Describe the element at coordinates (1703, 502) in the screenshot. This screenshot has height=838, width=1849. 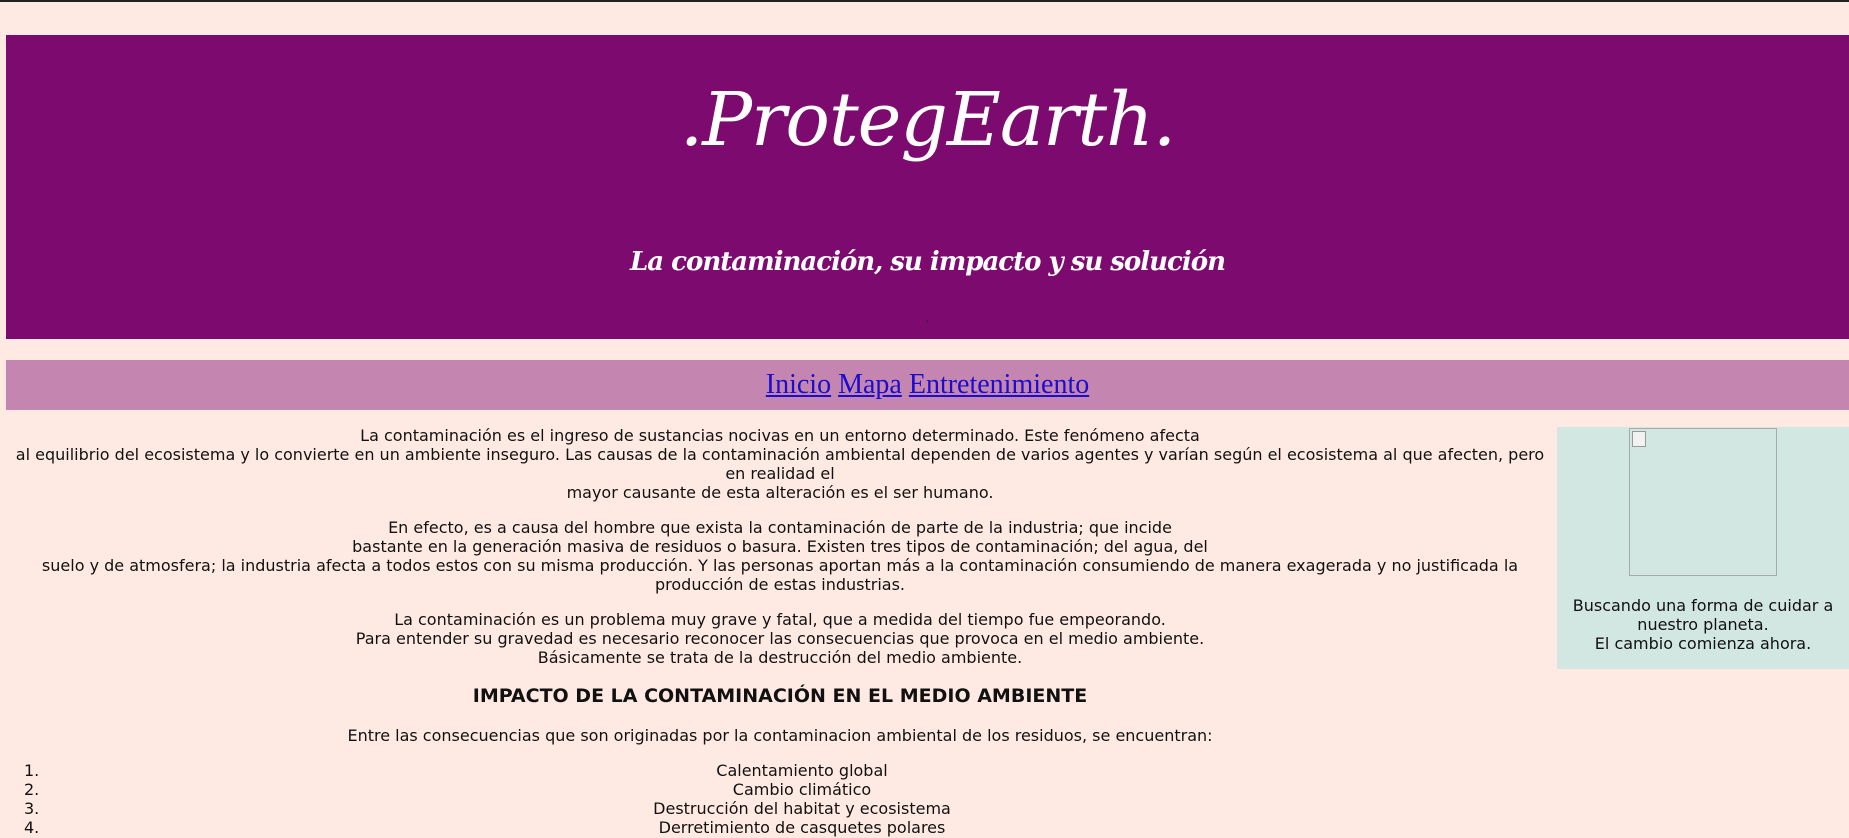
I see `broken-image` at that location.